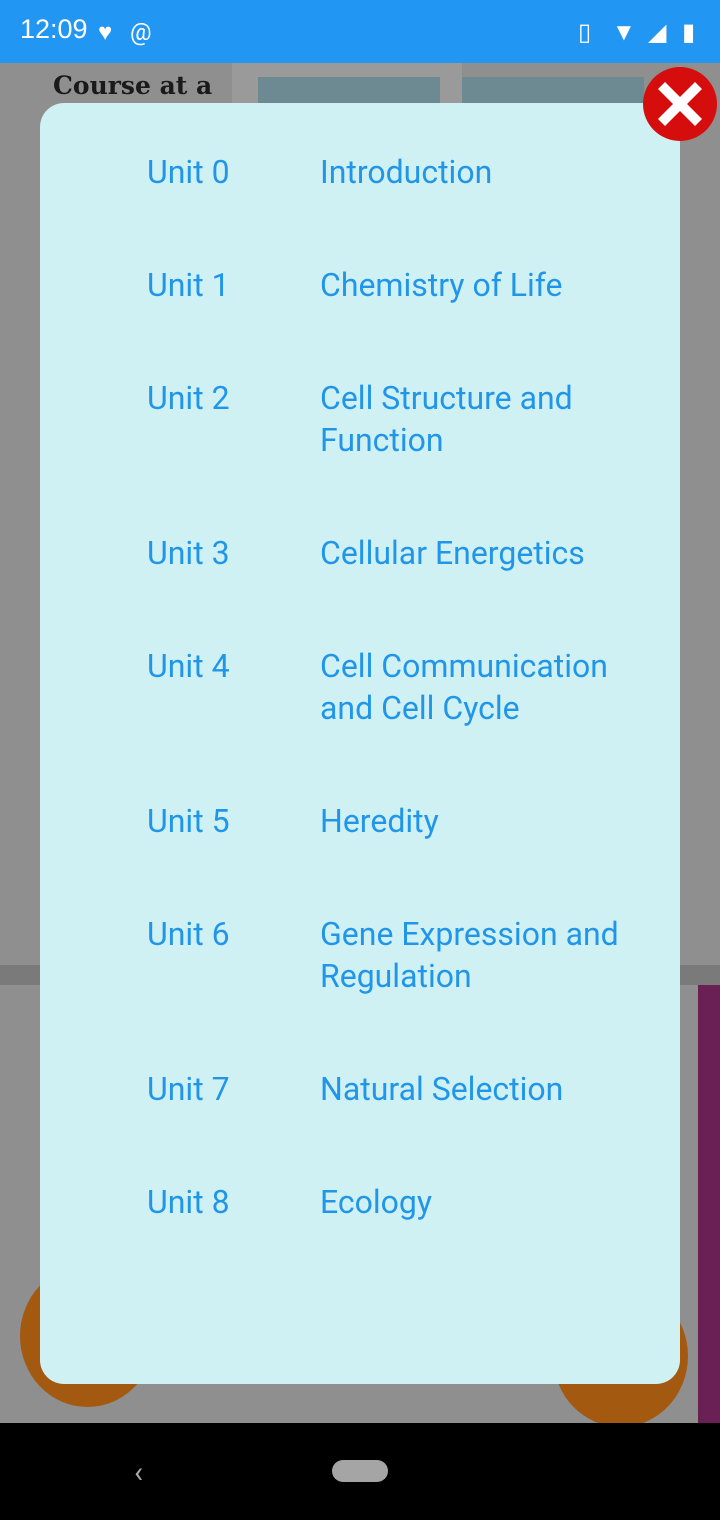 This screenshot has width=720, height=1520. What do you see at coordinates (464, 687) in the screenshot?
I see `unit-title: Cell Communication and Cell Cycle` at bounding box center [464, 687].